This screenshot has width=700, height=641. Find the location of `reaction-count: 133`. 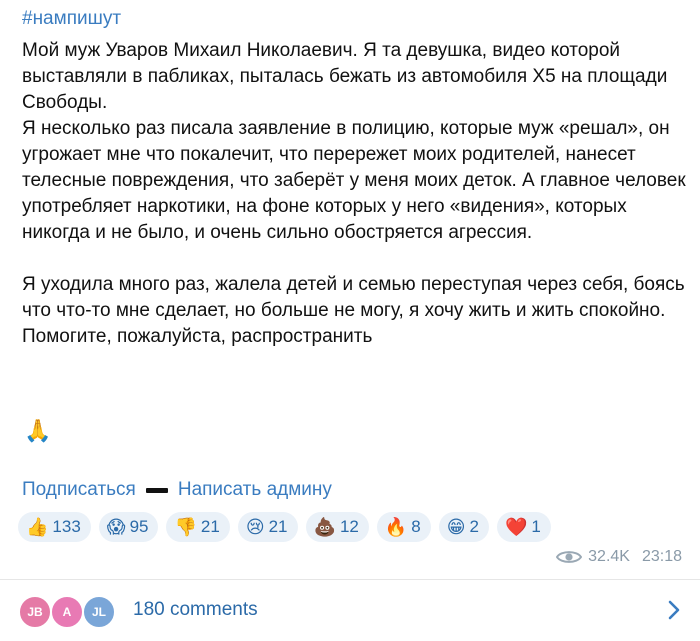

reaction-count: 133 is located at coordinates (66, 526).